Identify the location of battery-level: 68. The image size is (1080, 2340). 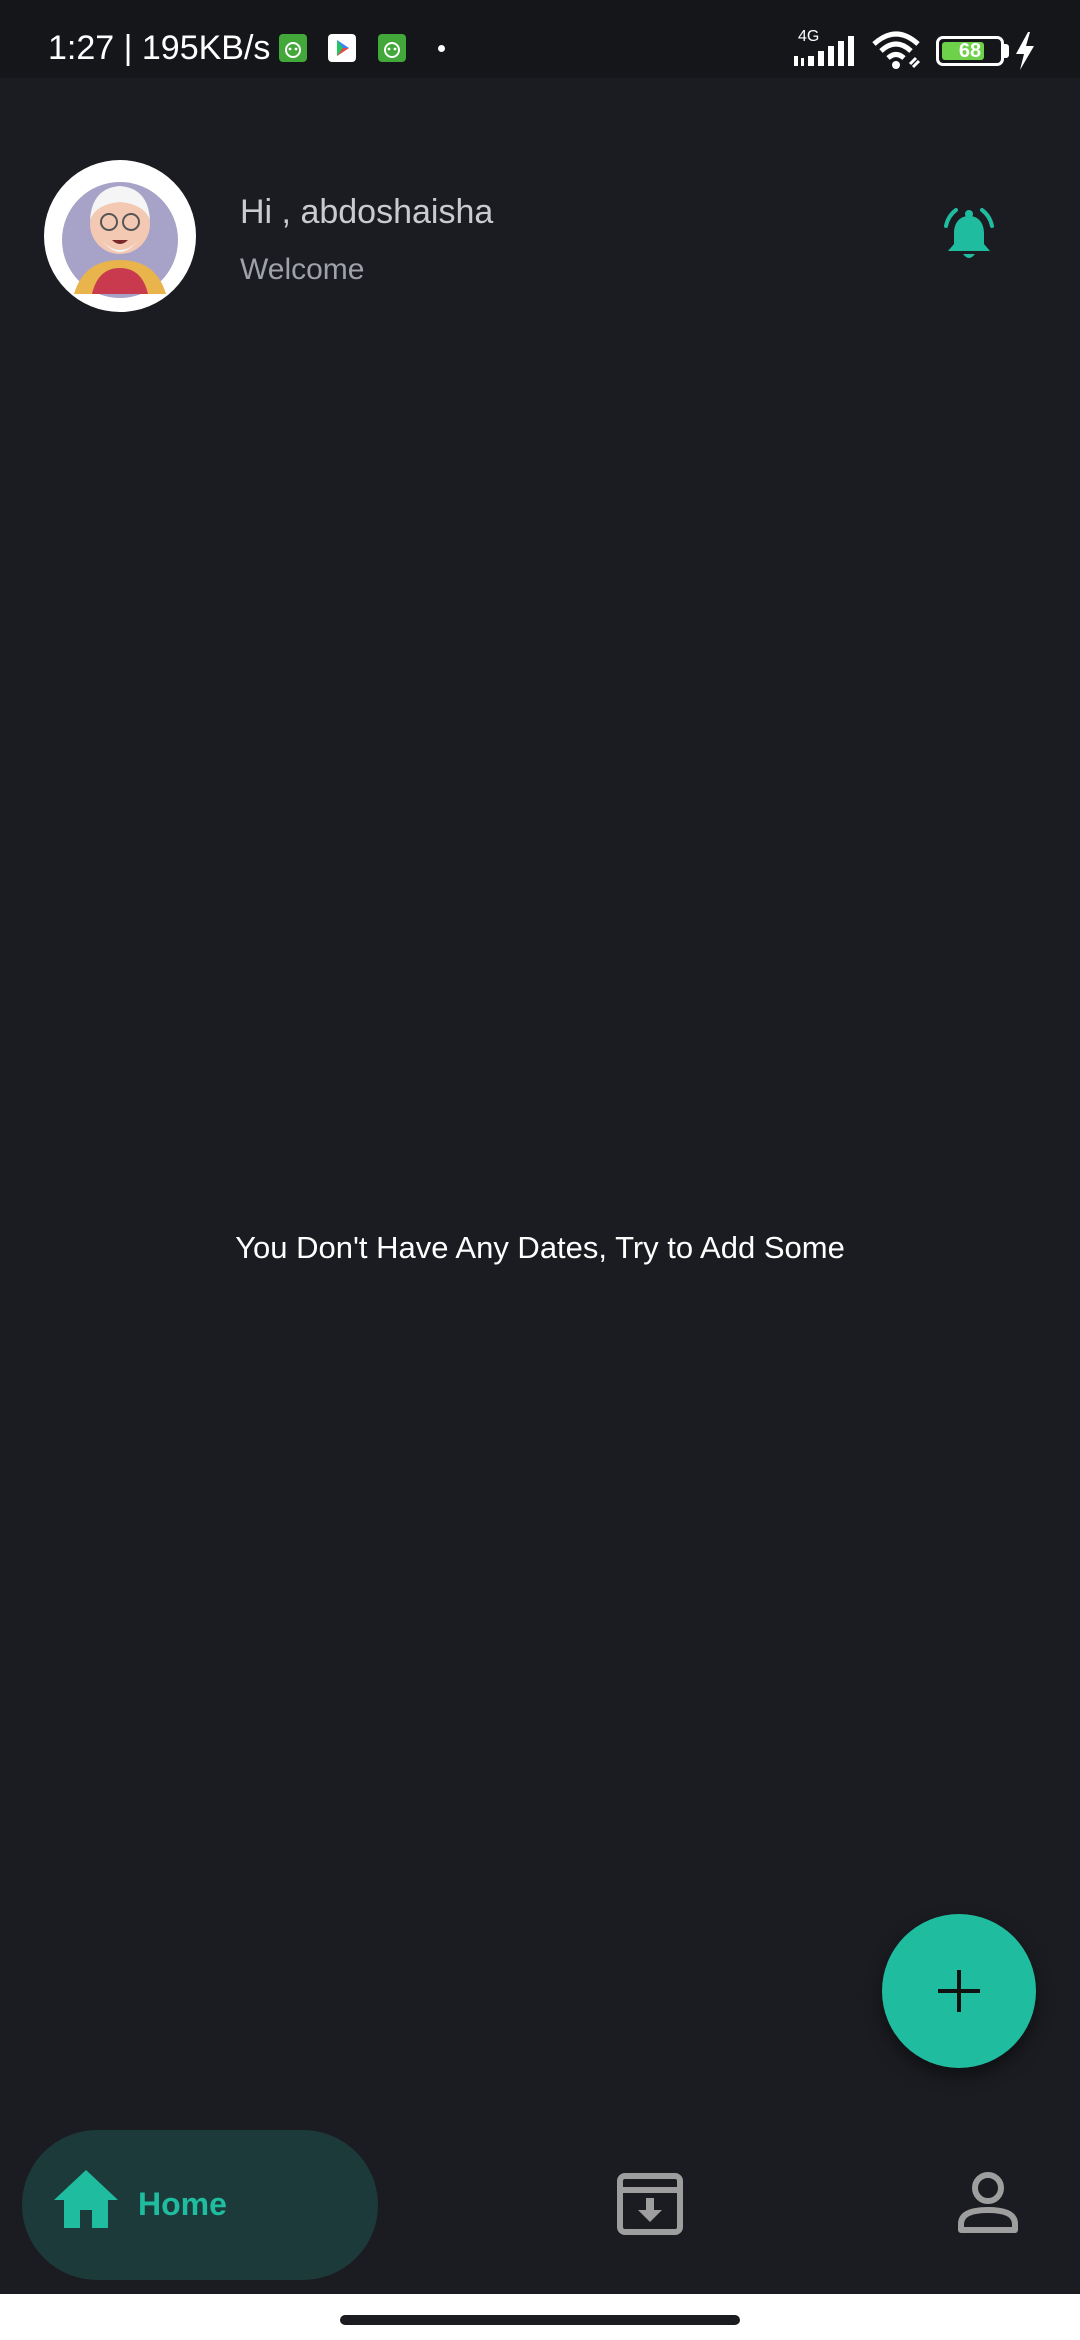
(970, 51).